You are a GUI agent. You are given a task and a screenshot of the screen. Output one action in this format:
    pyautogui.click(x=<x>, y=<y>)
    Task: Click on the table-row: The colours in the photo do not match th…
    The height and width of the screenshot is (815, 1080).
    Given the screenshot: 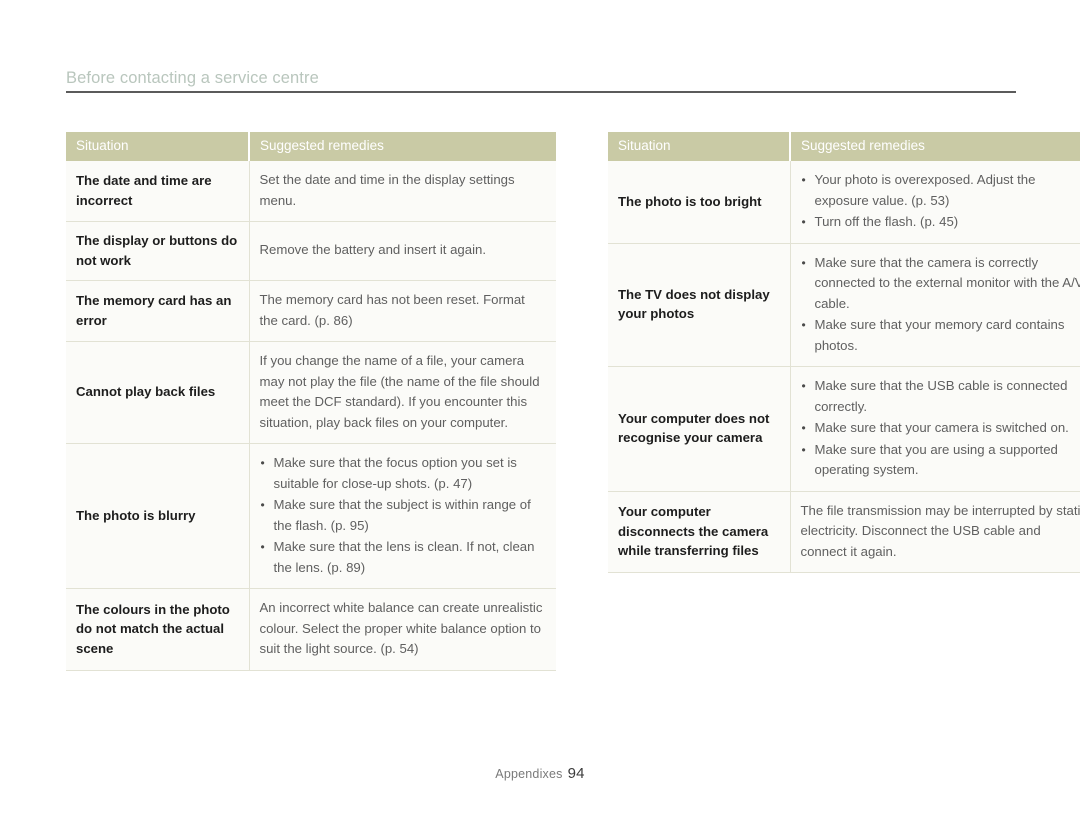 What is the action you would take?
    pyautogui.click(x=311, y=629)
    